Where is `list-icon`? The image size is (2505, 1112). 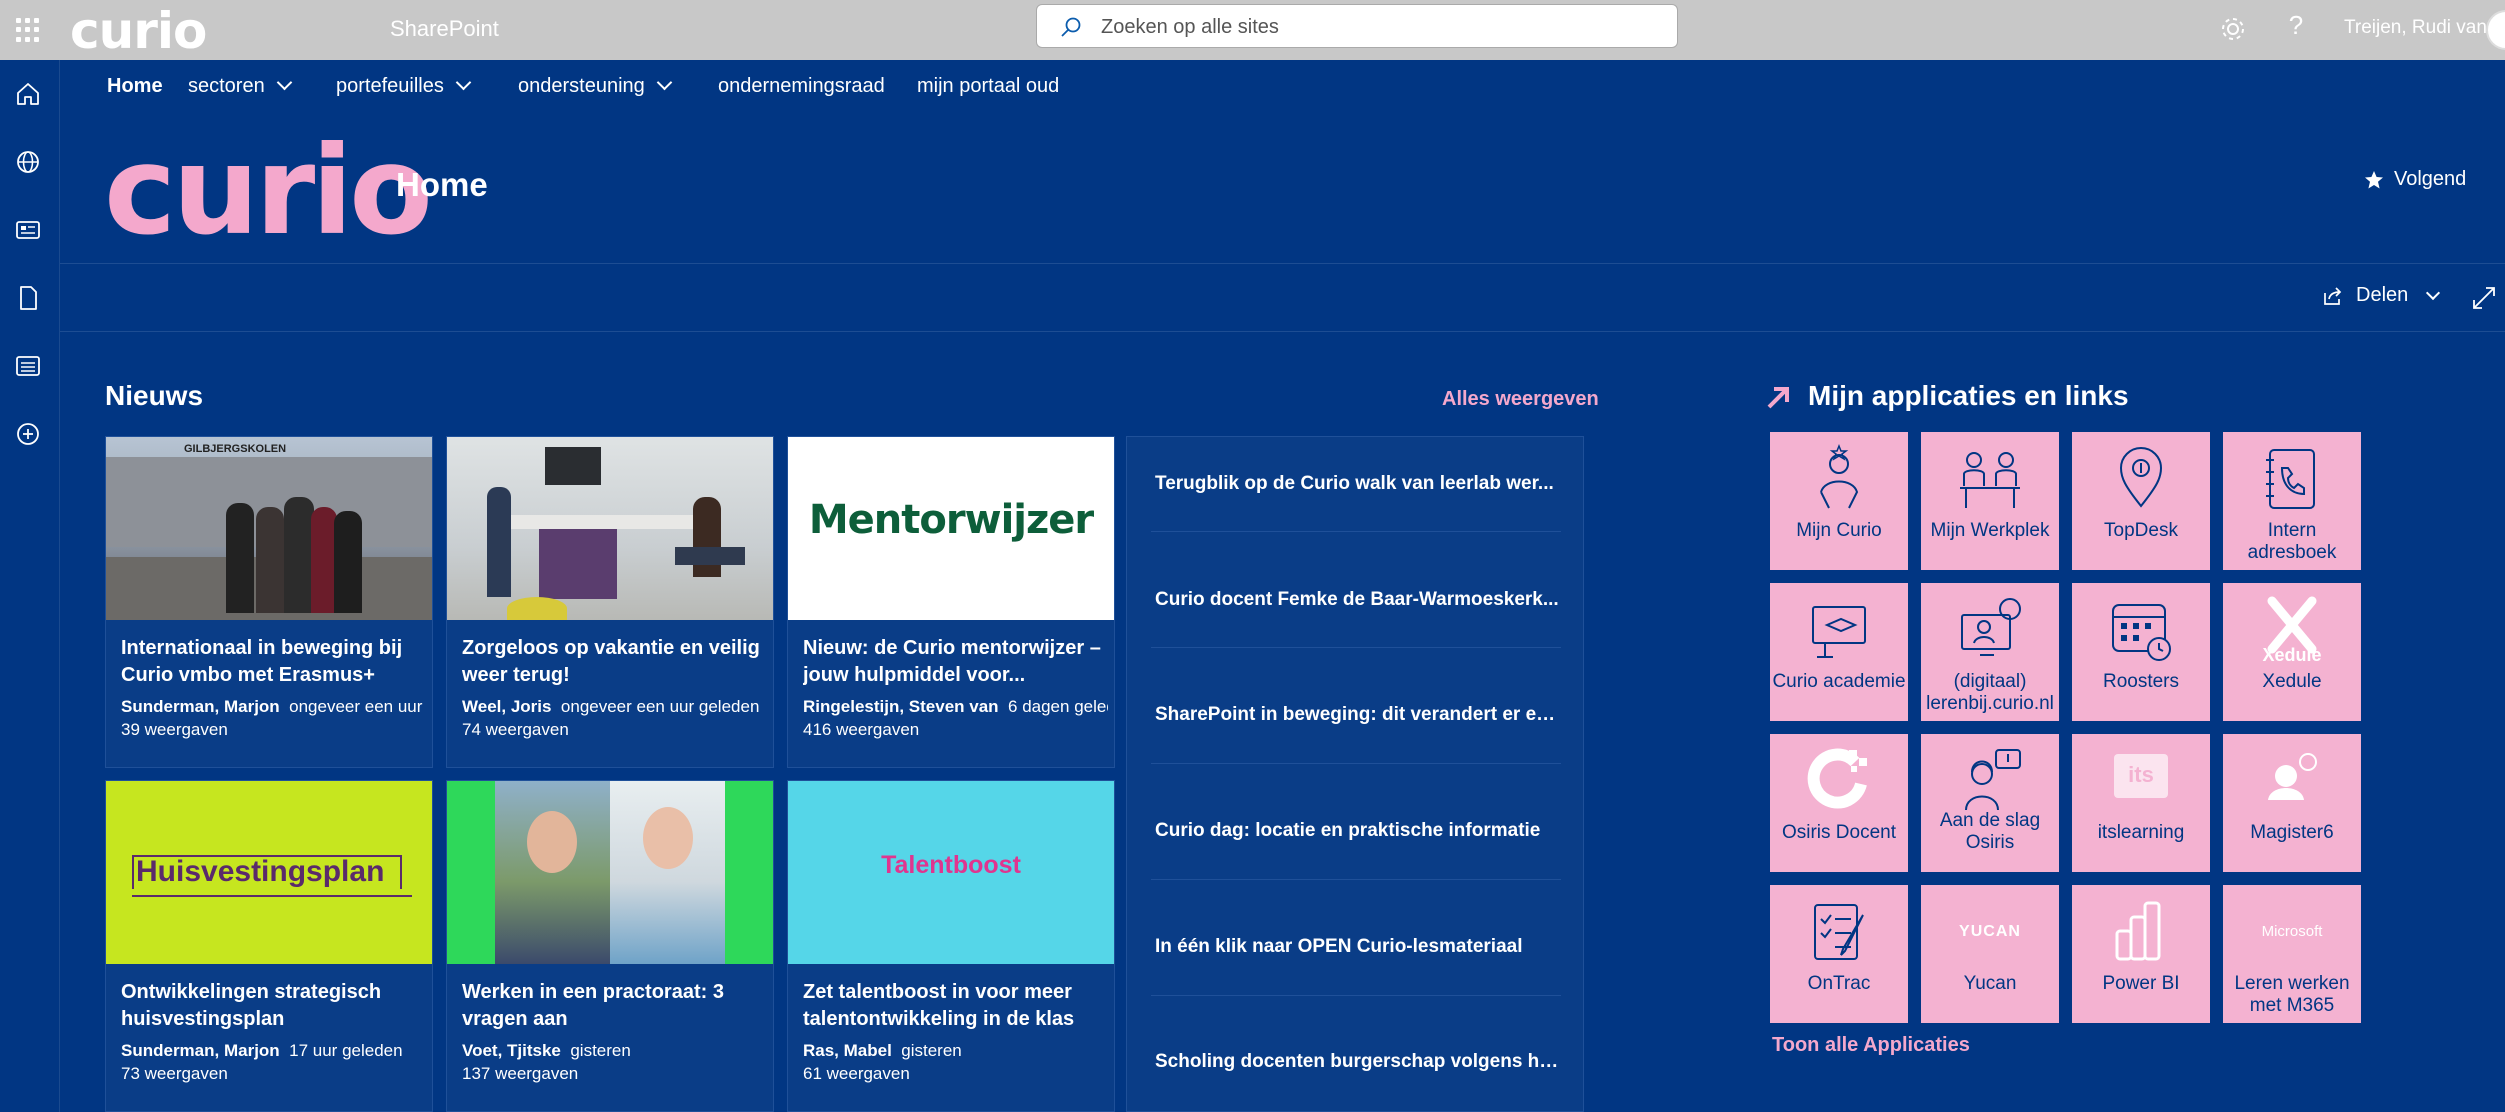 list-icon is located at coordinates (28, 366).